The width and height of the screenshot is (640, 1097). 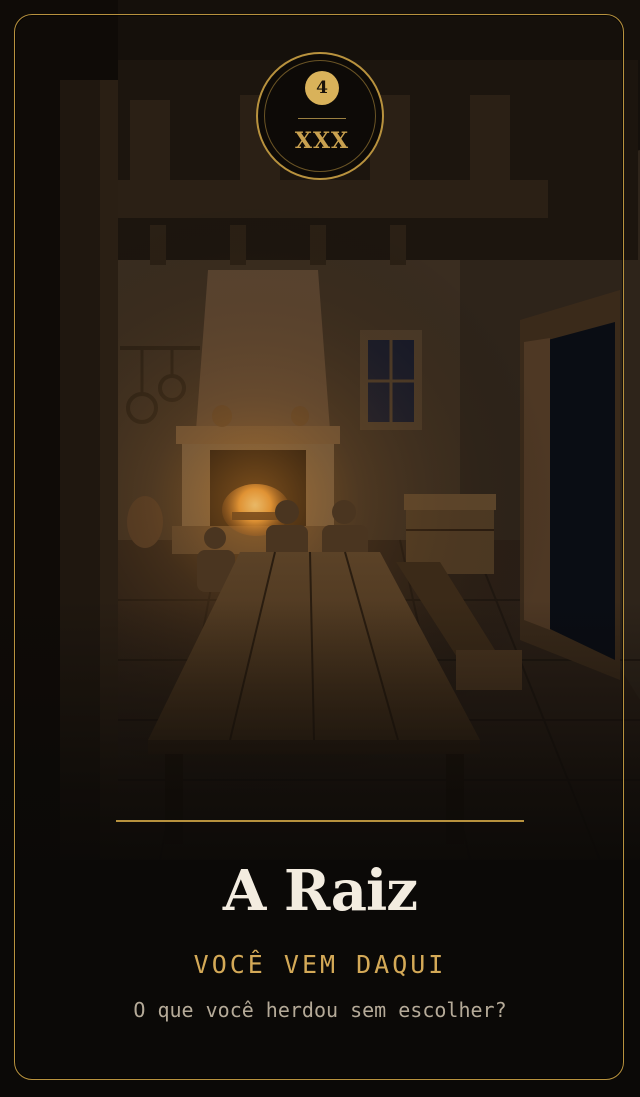 What do you see at coordinates (322, 141) in the screenshot?
I see `card-numeral: XXX` at bounding box center [322, 141].